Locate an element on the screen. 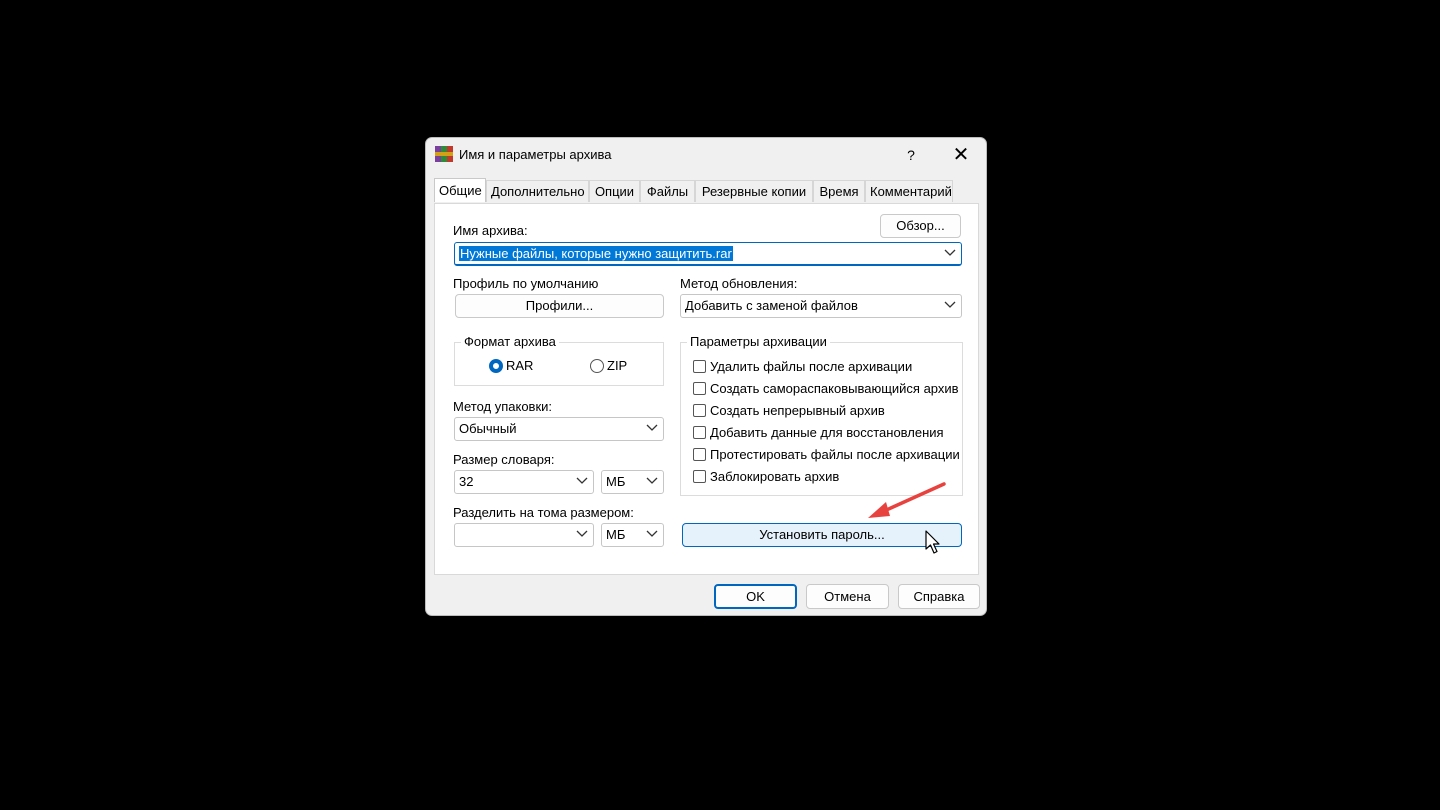 This screenshot has height=810, width=1440. archive-name-label: Имя архива: is located at coordinates (490, 230).